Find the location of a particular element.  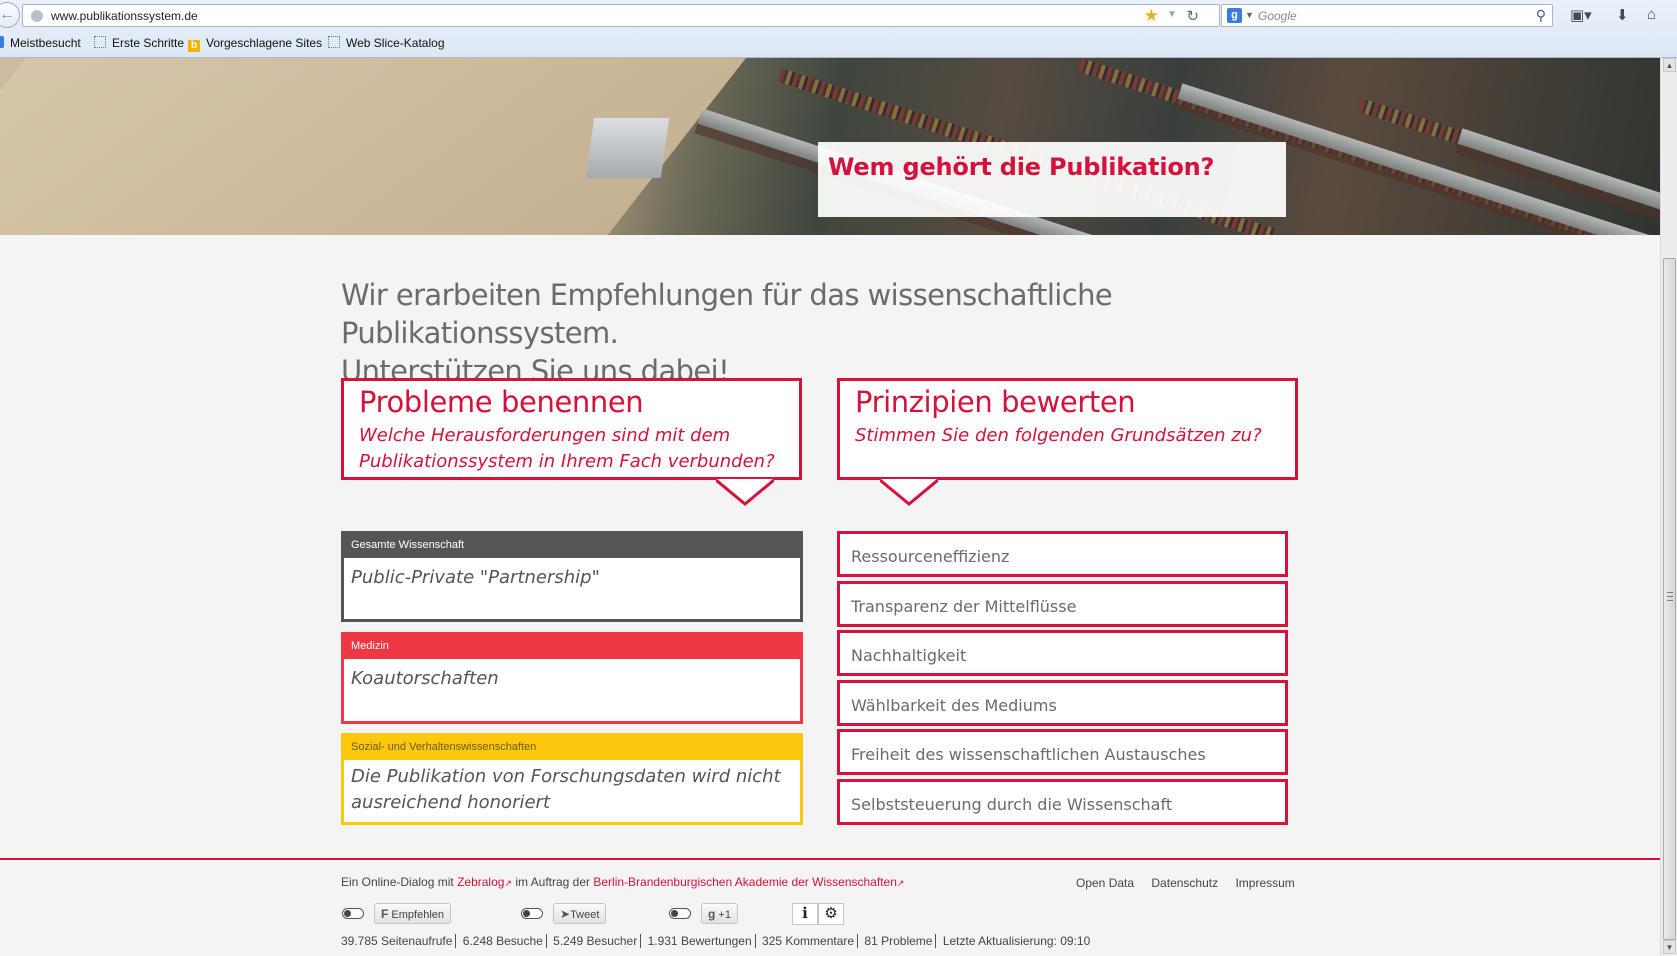

tweet-button: ➤Tweet is located at coordinates (580, 913).